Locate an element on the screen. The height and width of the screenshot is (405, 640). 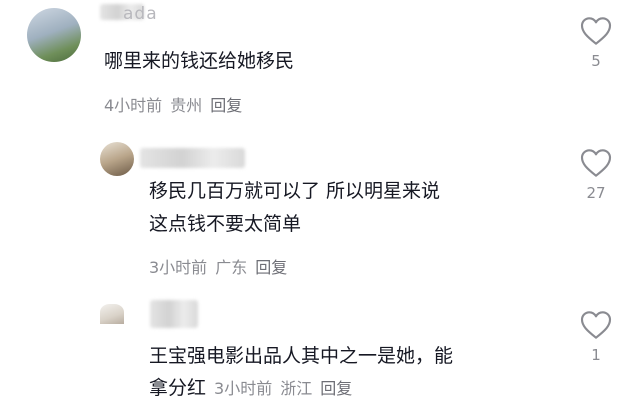
like-count: 1 is located at coordinates (596, 355).